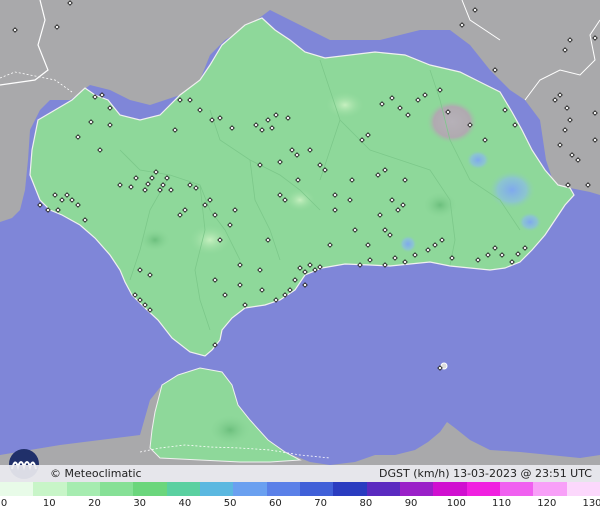  What do you see at coordinates (140, 503) in the screenshot?
I see `legend-tick-label: 30` at bounding box center [140, 503].